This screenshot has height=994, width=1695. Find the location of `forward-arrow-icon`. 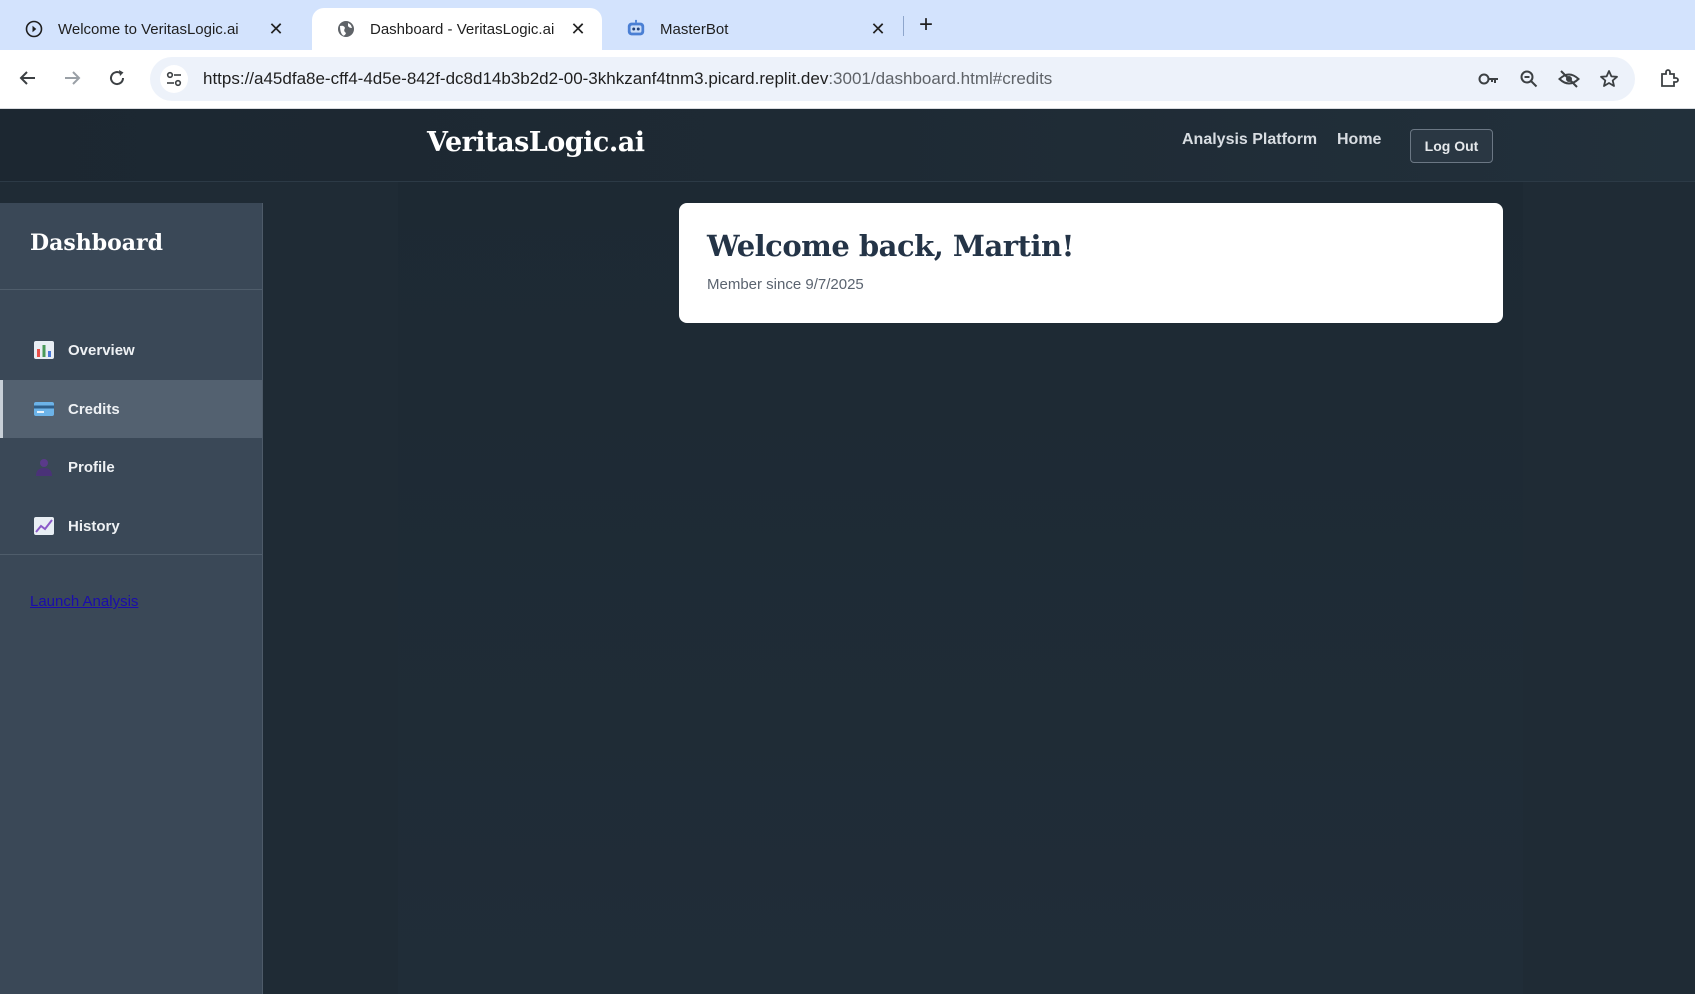

forward-arrow-icon is located at coordinates (73, 78).